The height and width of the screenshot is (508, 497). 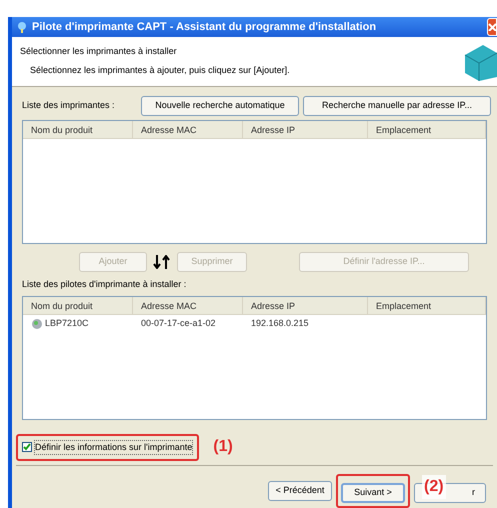 I want to click on check-icon, so click(x=27, y=447).